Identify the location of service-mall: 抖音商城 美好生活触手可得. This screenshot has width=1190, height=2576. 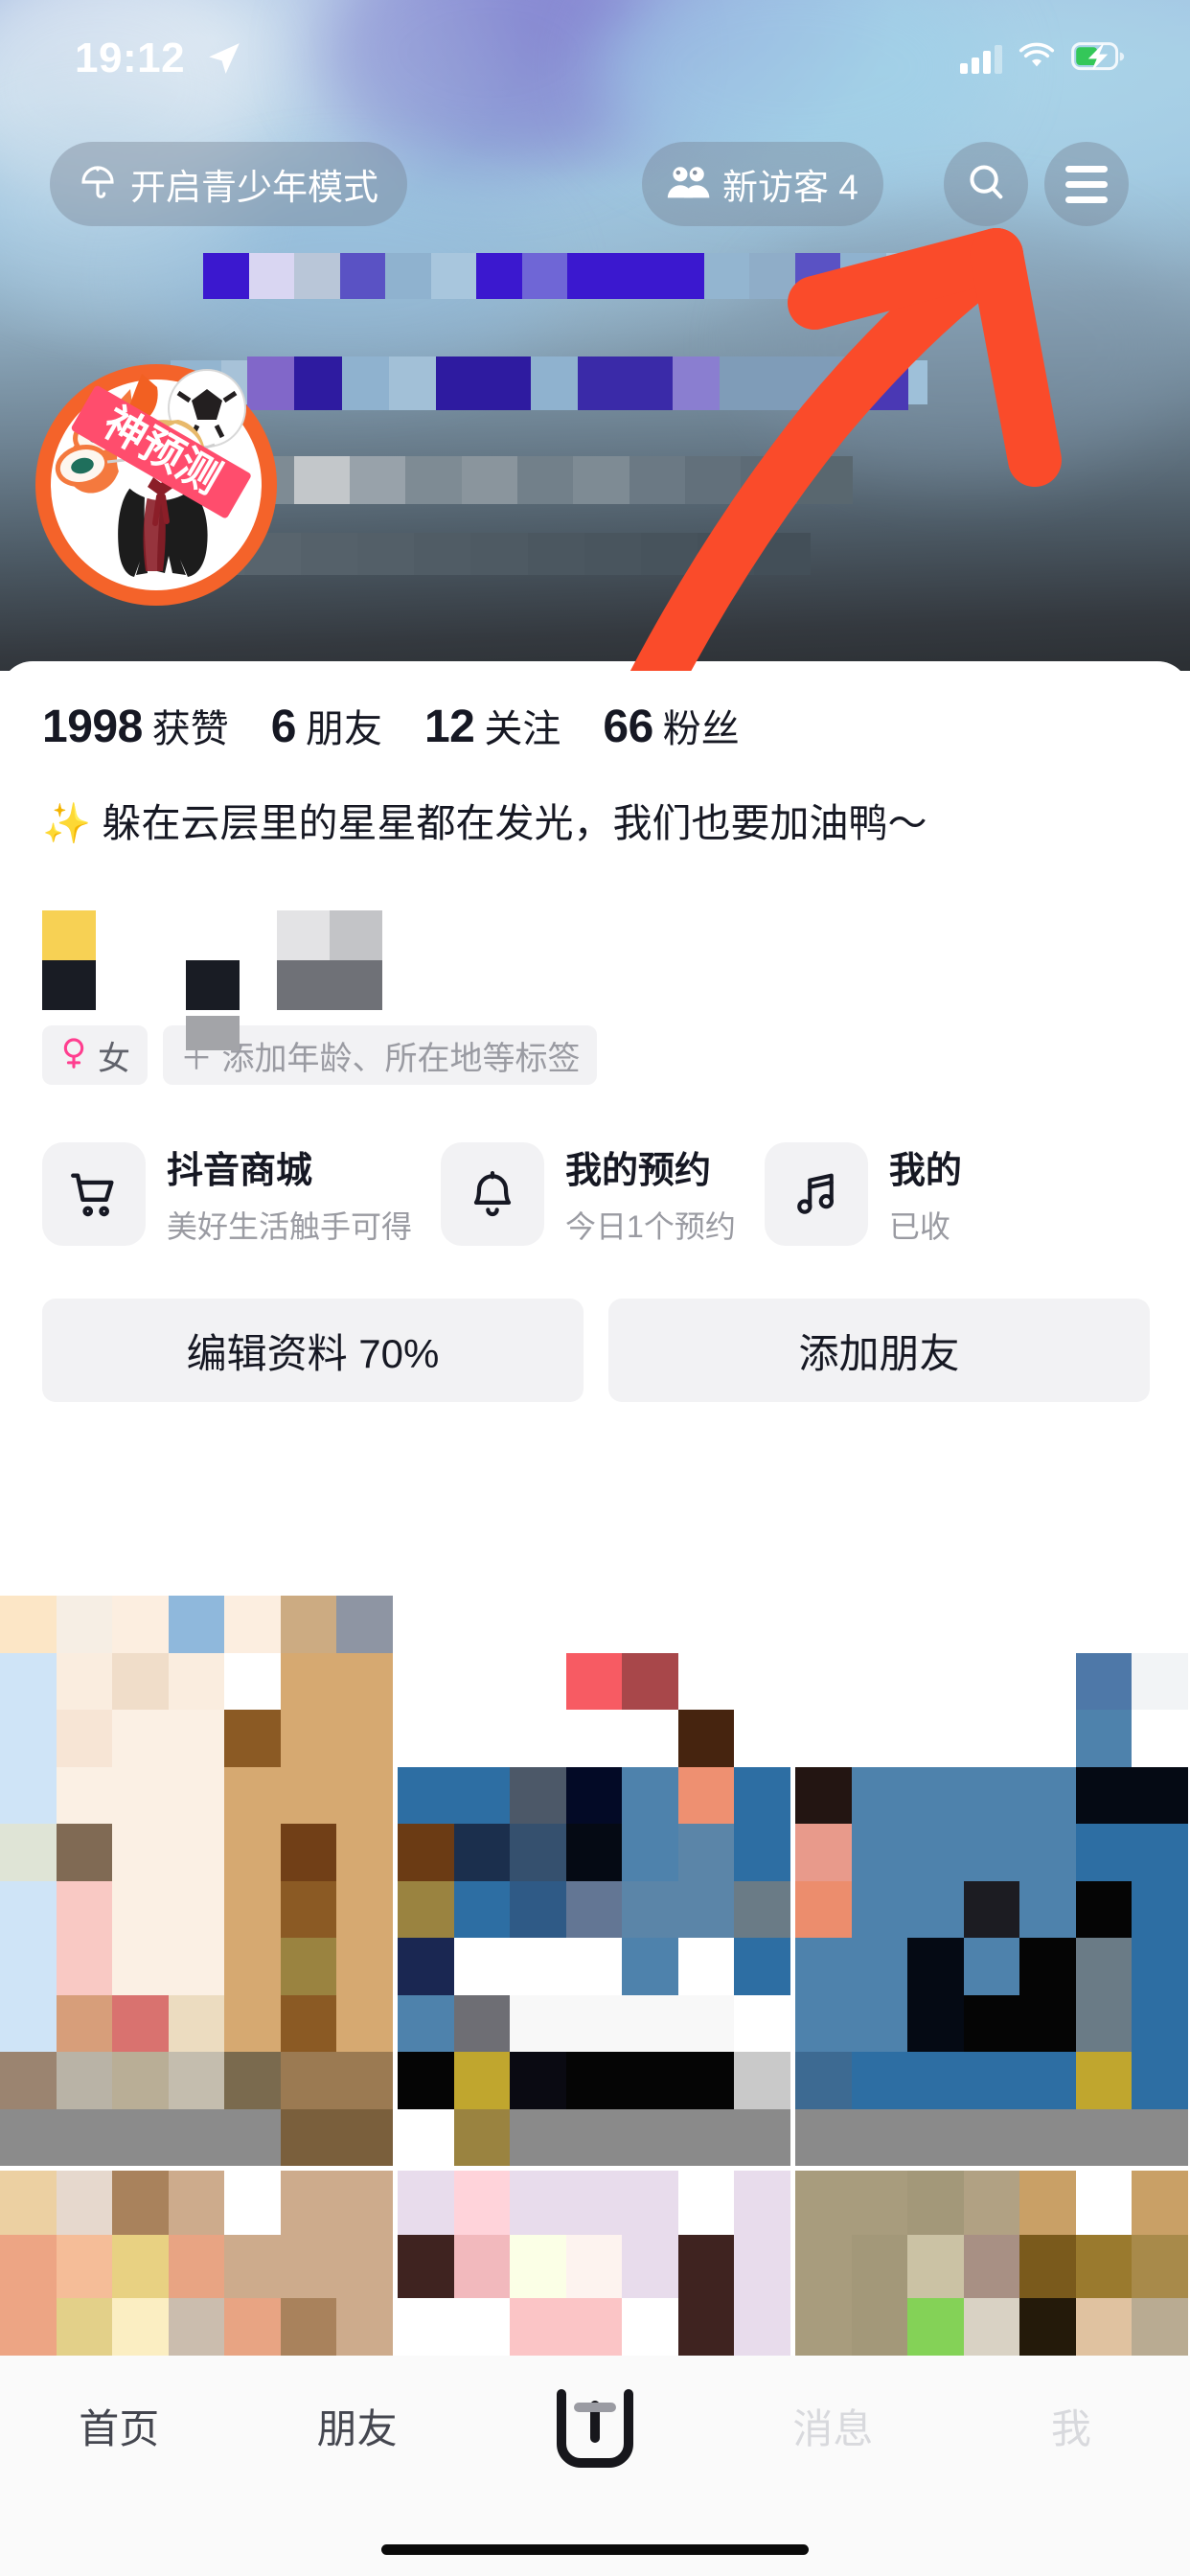
(227, 1193).